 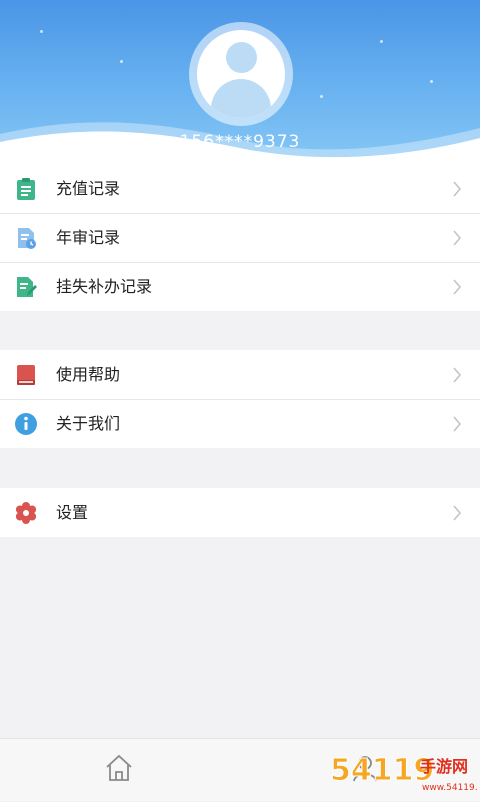 I want to click on menu-item-label: 设置, so click(x=72, y=512).